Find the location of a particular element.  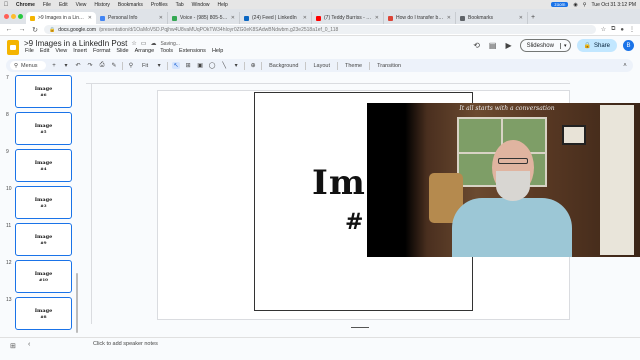

undo-icon: ↶ is located at coordinates (78, 65).